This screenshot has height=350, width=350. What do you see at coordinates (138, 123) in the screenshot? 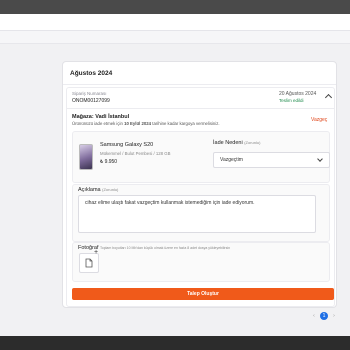
I see `return-deadline-date: 10 Eylül 2024` at bounding box center [138, 123].